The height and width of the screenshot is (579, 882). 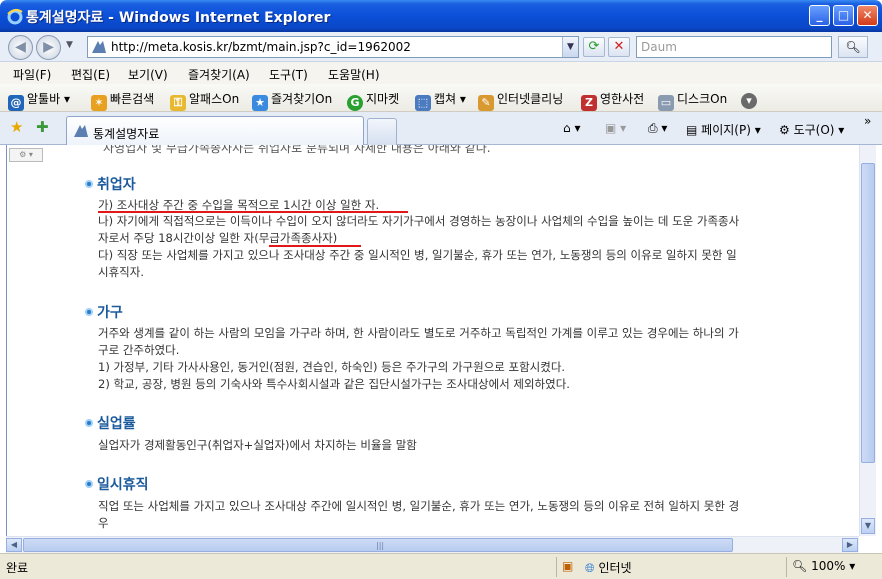 I want to click on stop-button: ✕, so click(x=619, y=47).